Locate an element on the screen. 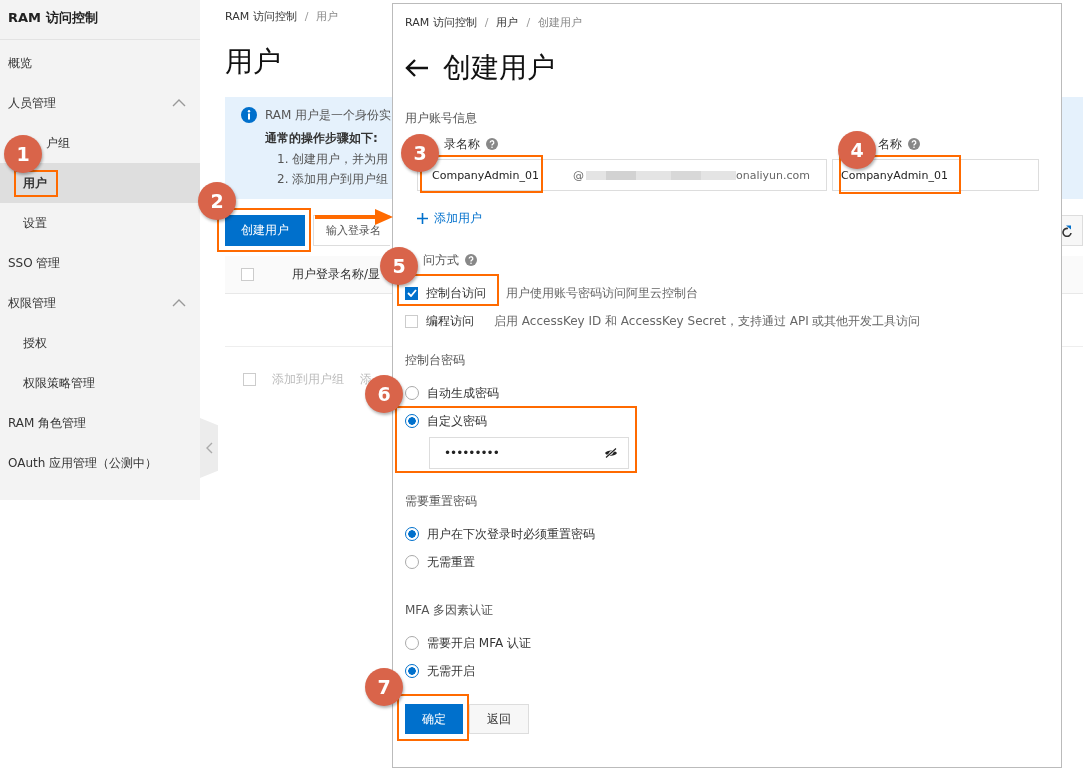  info-heading: 通常的操作步骤如下: is located at coordinates (321, 138).